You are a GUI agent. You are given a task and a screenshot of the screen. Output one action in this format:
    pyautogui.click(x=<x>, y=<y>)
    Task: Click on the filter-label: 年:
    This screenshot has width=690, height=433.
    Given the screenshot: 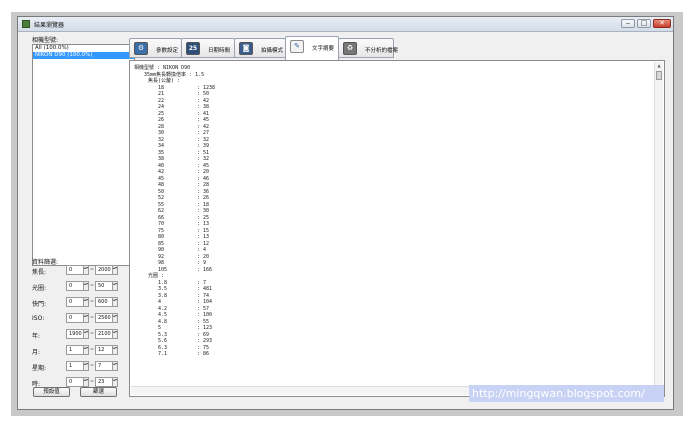 What is the action you would take?
    pyautogui.click(x=36, y=336)
    